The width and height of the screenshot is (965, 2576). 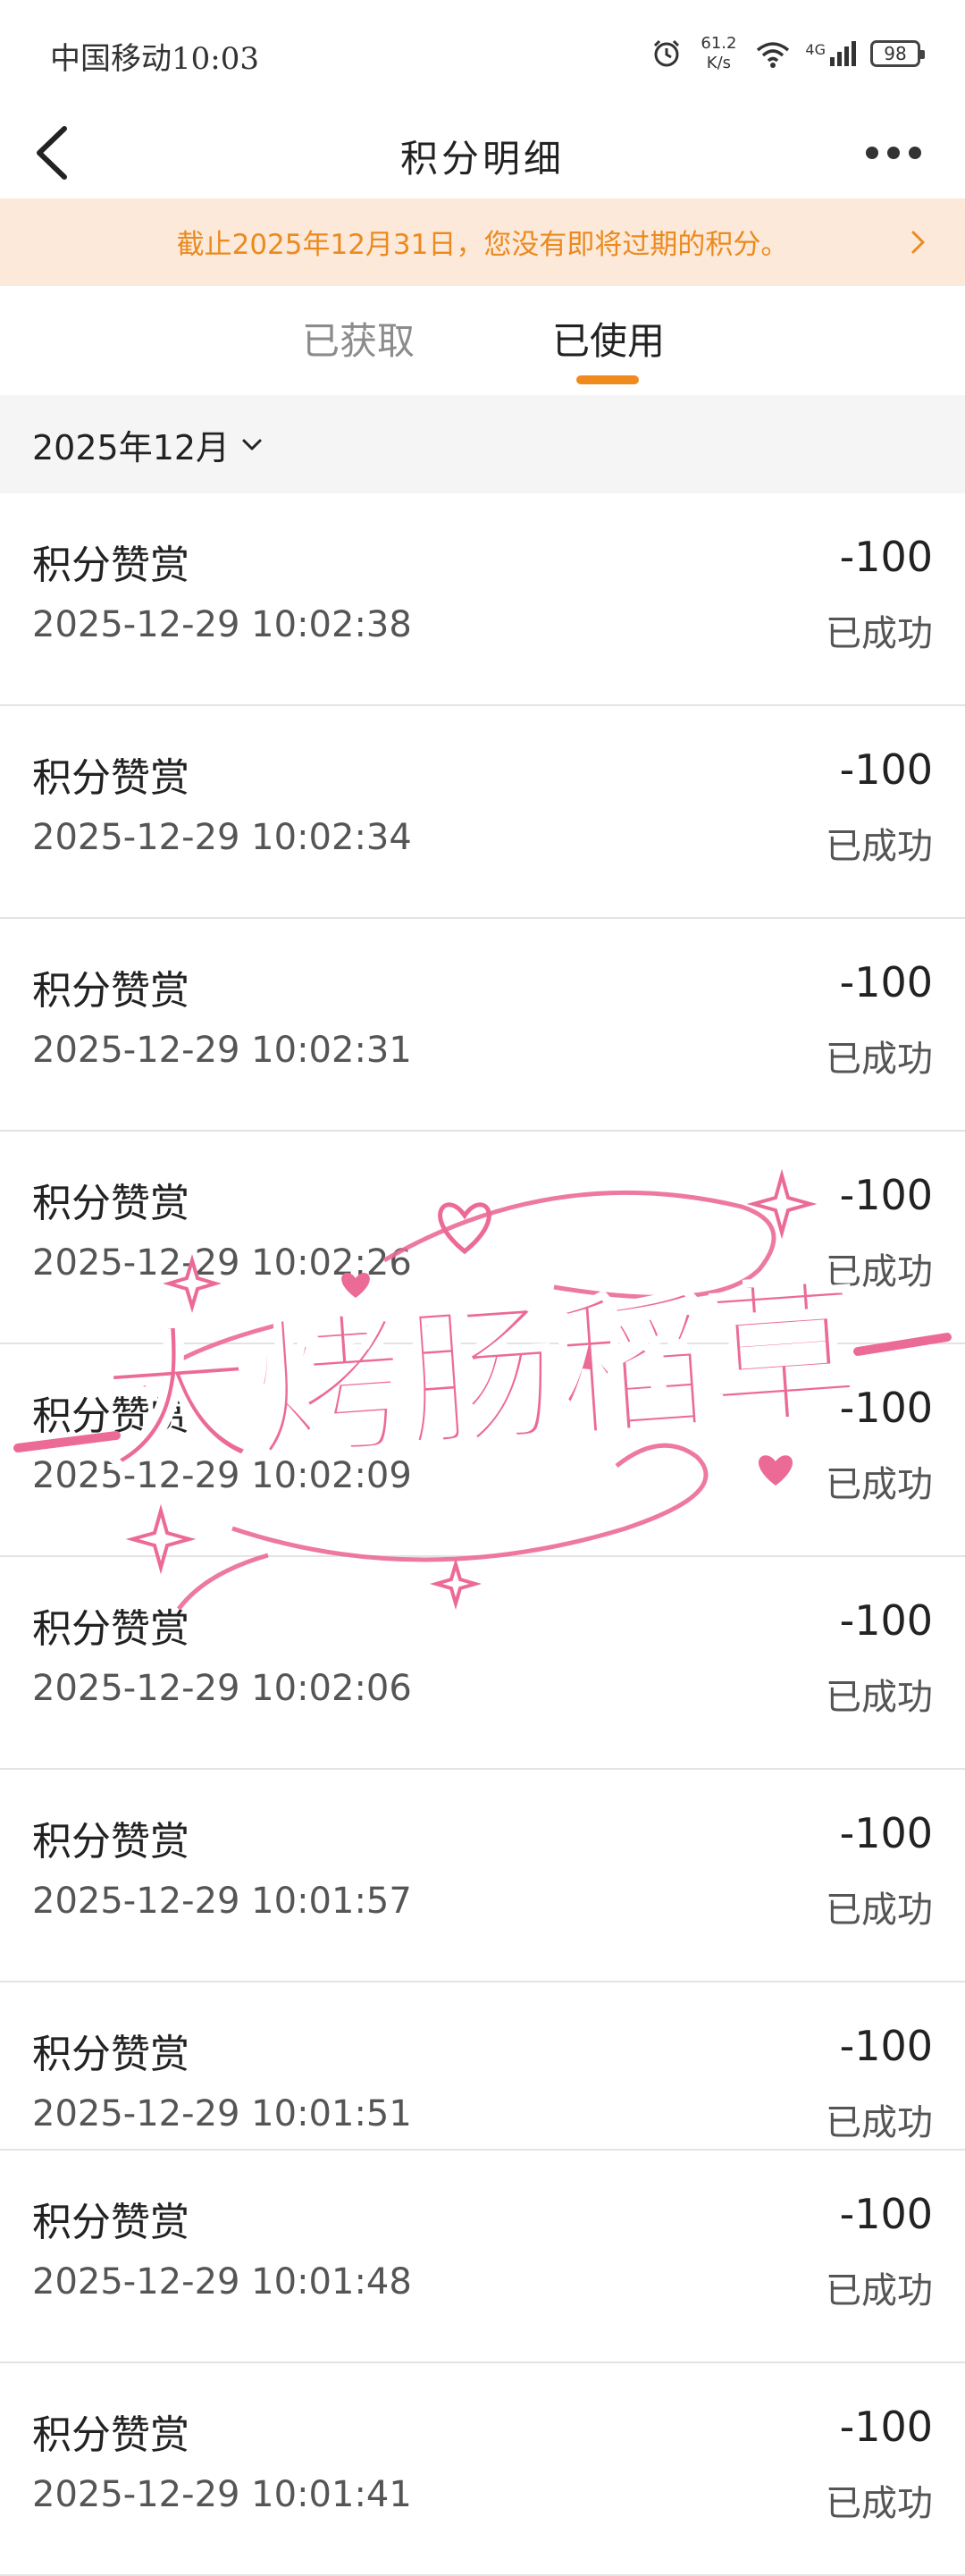 What do you see at coordinates (222, 1689) in the screenshot?
I see `record-time: 2025-12-29 10:02:06` at bounding box center [222, 1689].